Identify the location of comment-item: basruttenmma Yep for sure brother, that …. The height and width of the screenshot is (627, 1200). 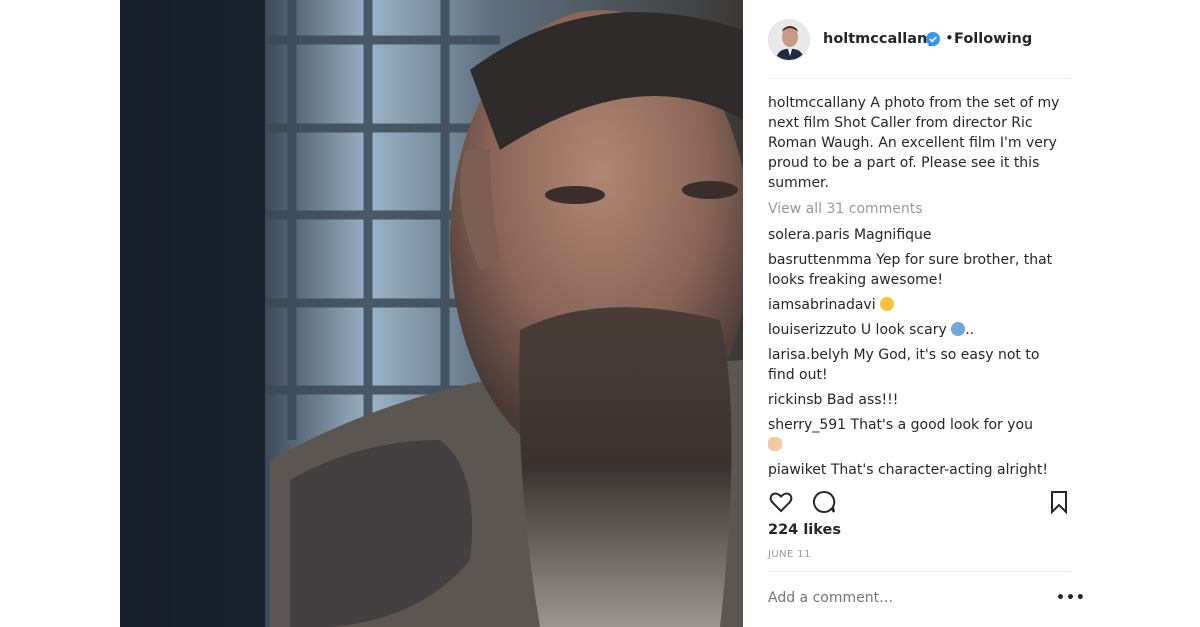
(918, 270).